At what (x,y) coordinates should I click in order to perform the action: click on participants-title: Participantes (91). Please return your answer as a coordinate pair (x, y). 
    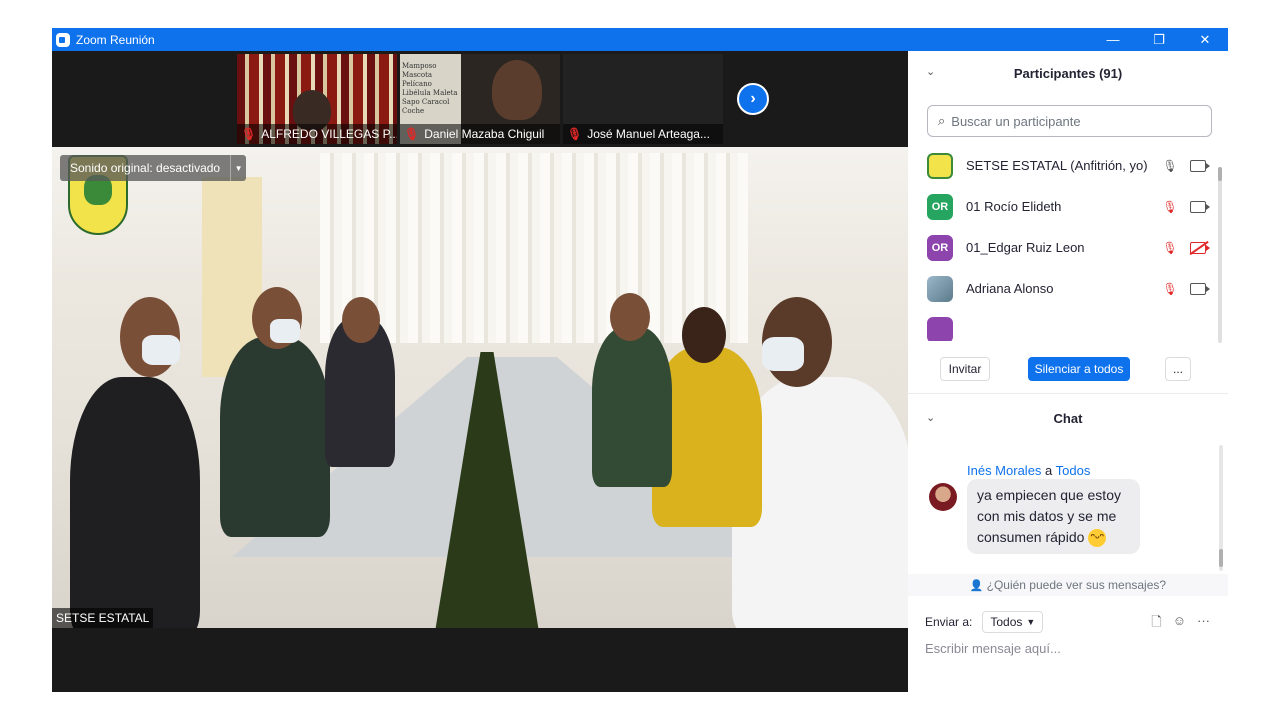
    Looking at the image, I should click on (1068, 73).